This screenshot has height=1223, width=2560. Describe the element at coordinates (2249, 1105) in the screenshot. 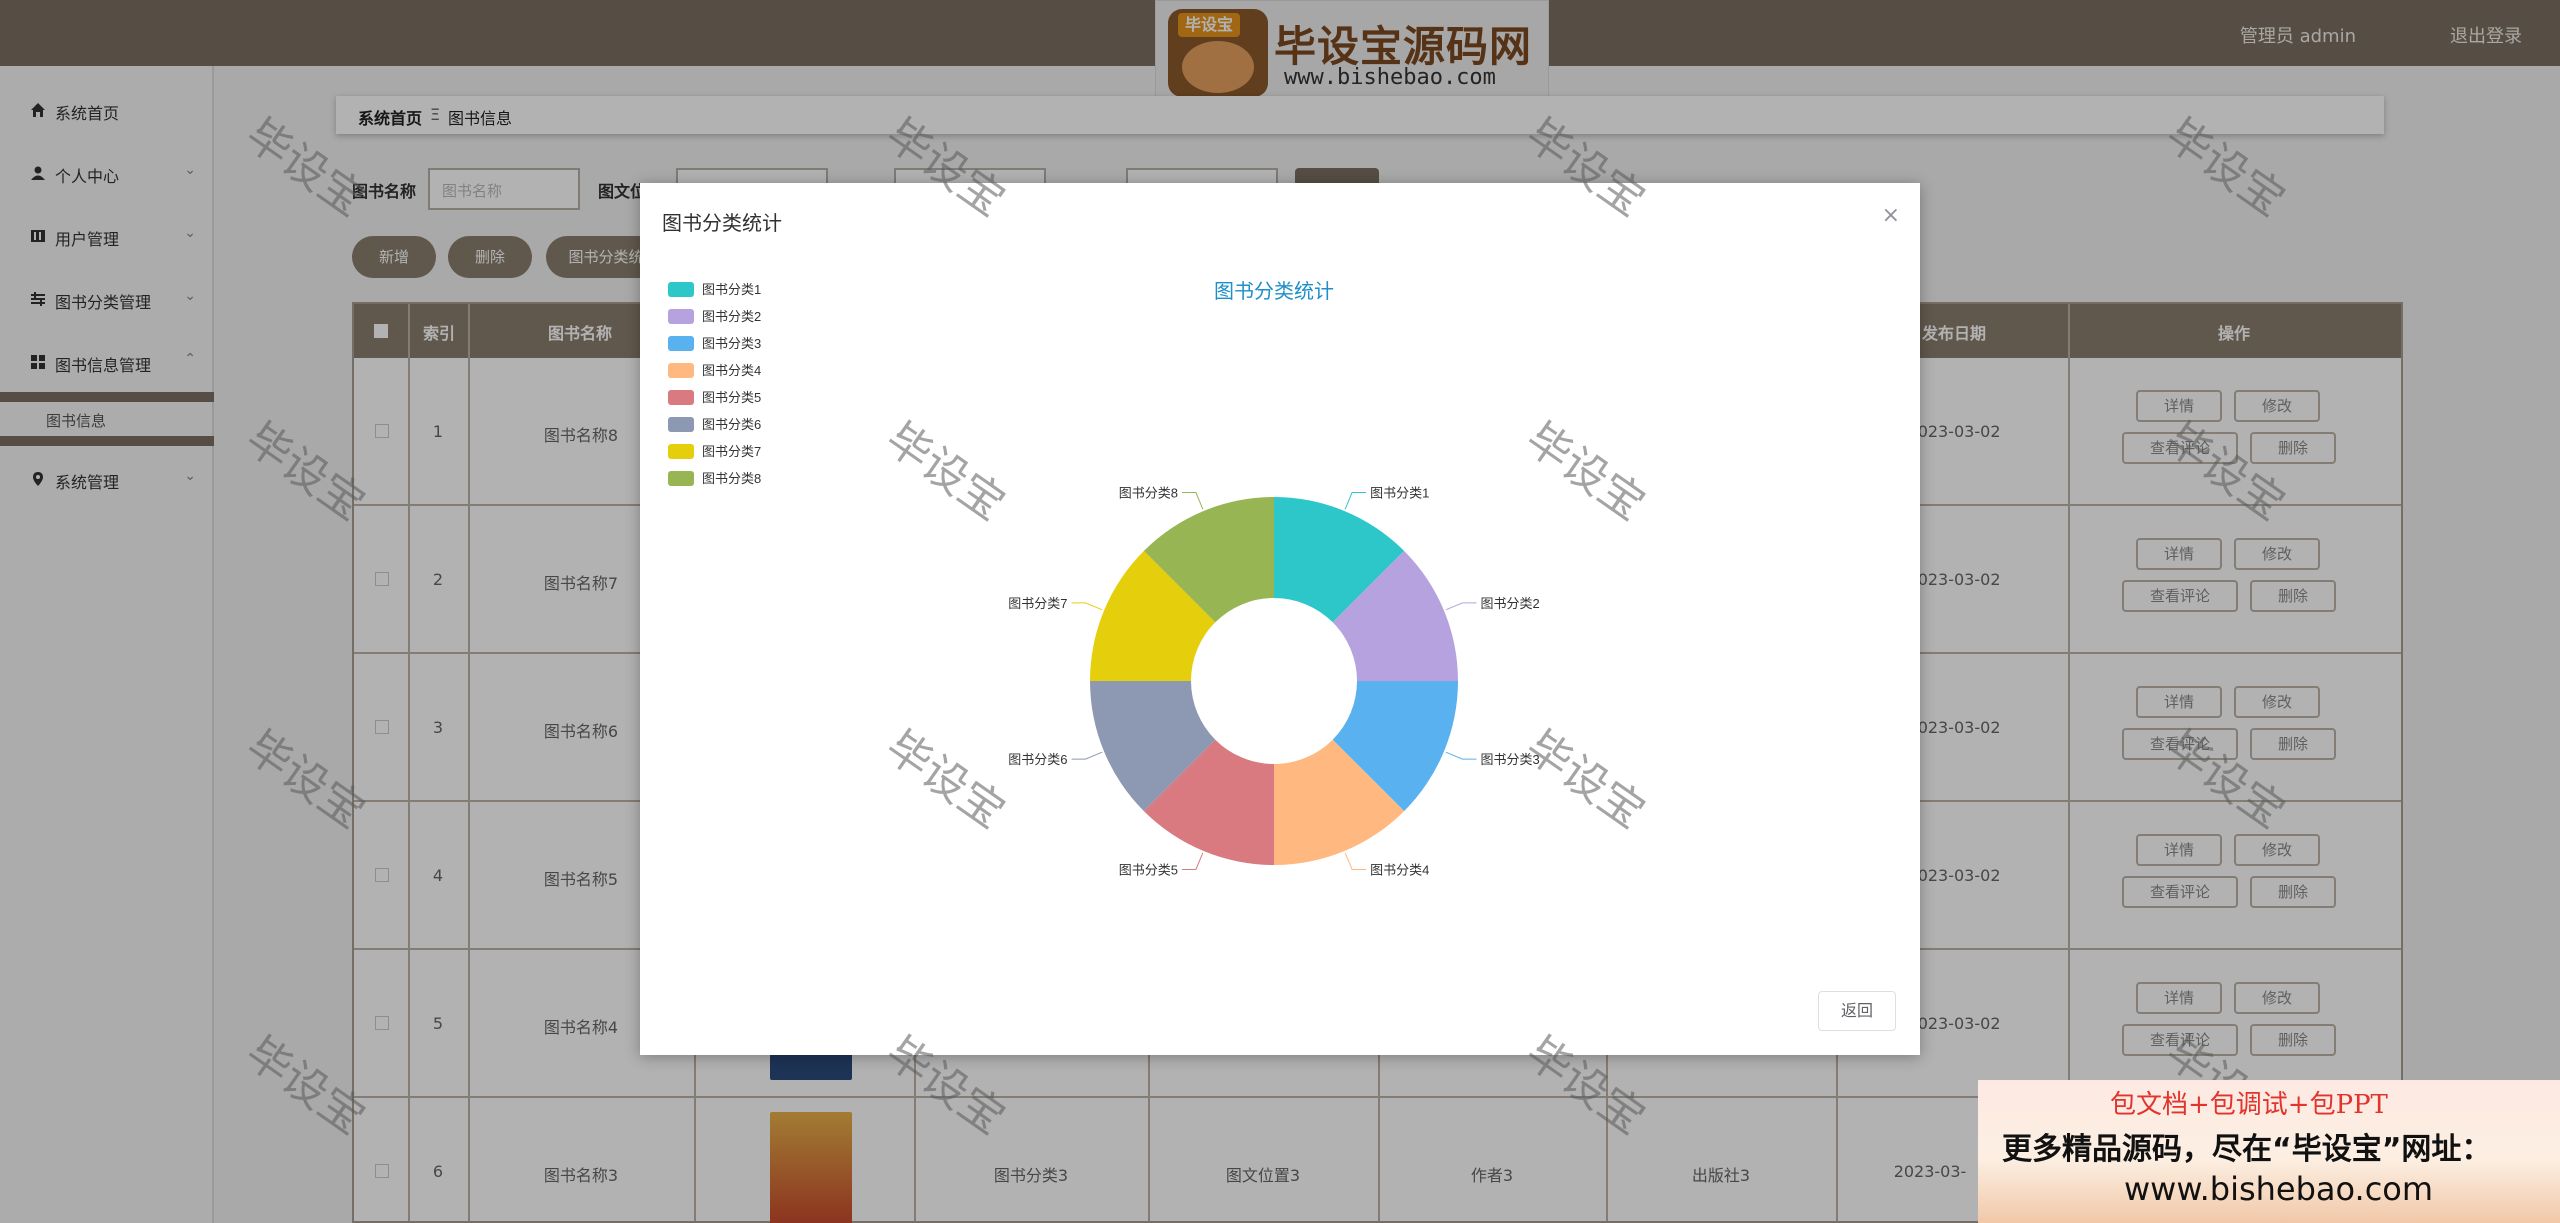

I see `promo-line-1: 包文档+包调试+包PPT` at that location.